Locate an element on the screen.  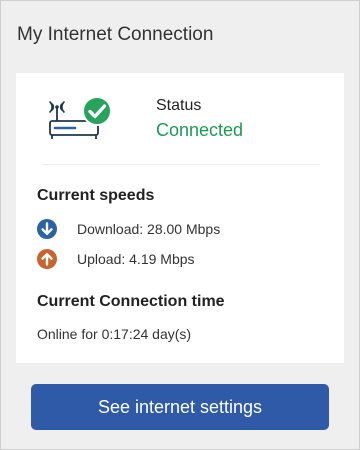
router-connected-icon is located at coordinates (80, 119).